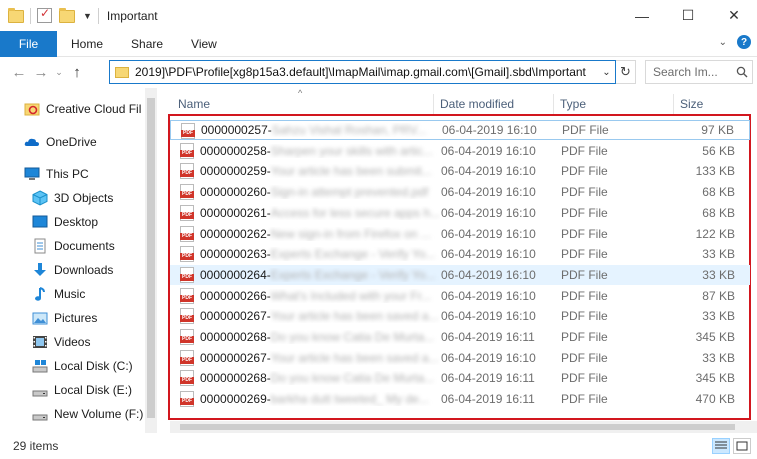 The height and width of the screenshot is (459, 757). Describe the element at coordinates (95, 390) in the screenshot. I see `sidebar-item-local-disk-e: Local Disk (E:)` at that location.